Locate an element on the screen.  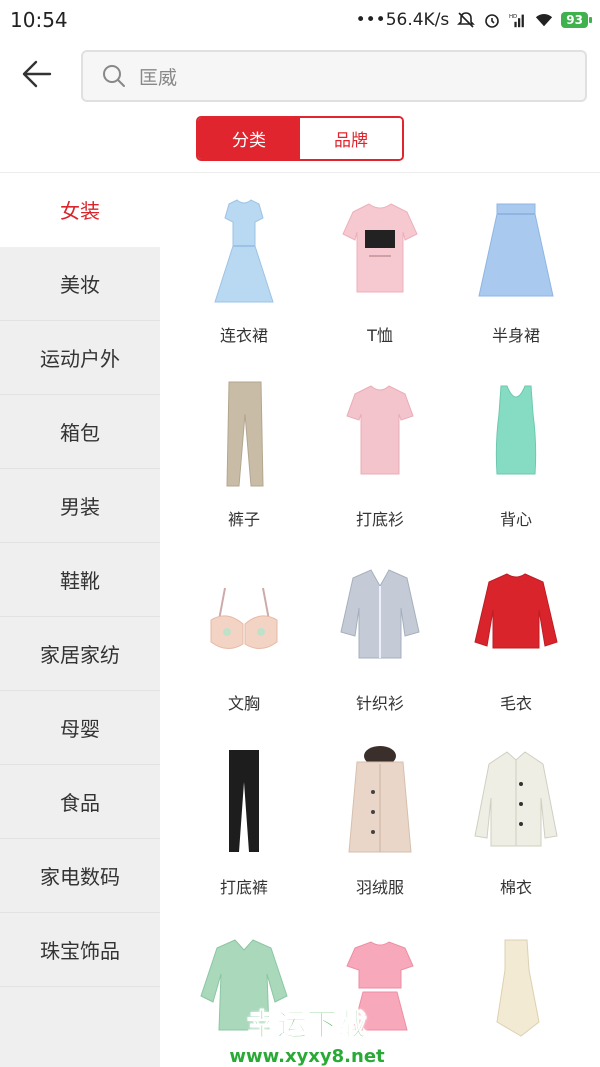
grid-item-sweater: 毛衣 is located at coordinates (516, 650).